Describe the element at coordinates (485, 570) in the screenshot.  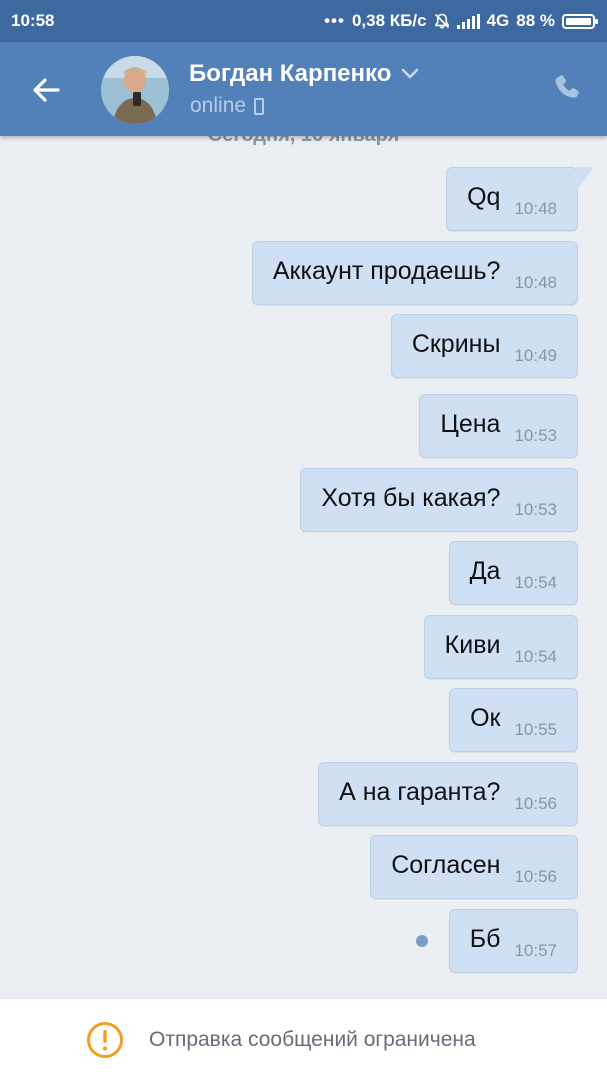
I see `message-text: Да` at that location.